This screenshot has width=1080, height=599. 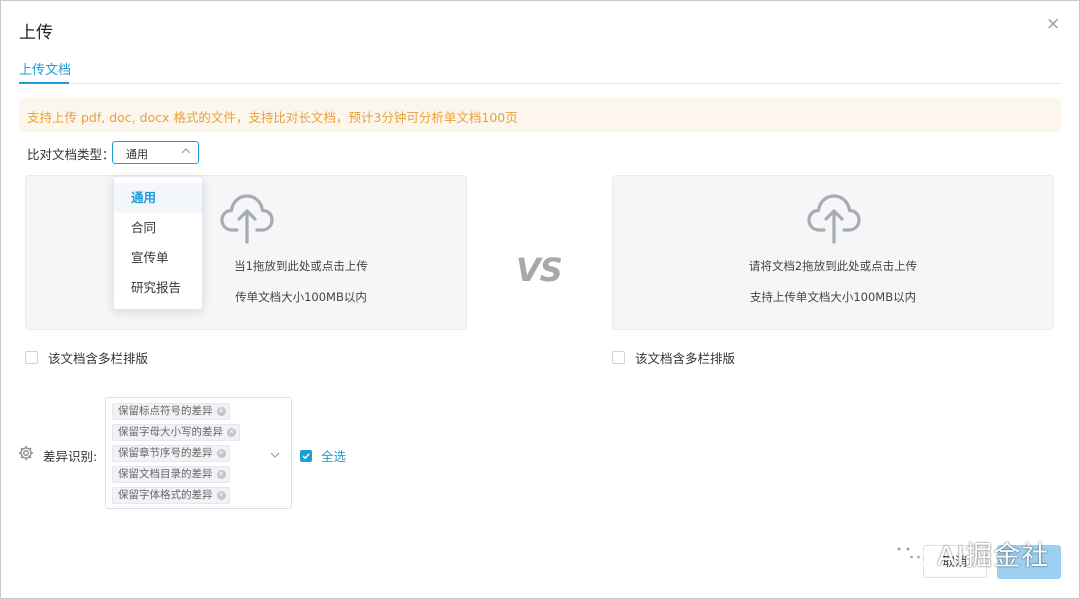 What do you see at coordinates (158, 228) in the screenshot?
I see `dropdown-option-contract: 合同` at bounding box center [158, 228].